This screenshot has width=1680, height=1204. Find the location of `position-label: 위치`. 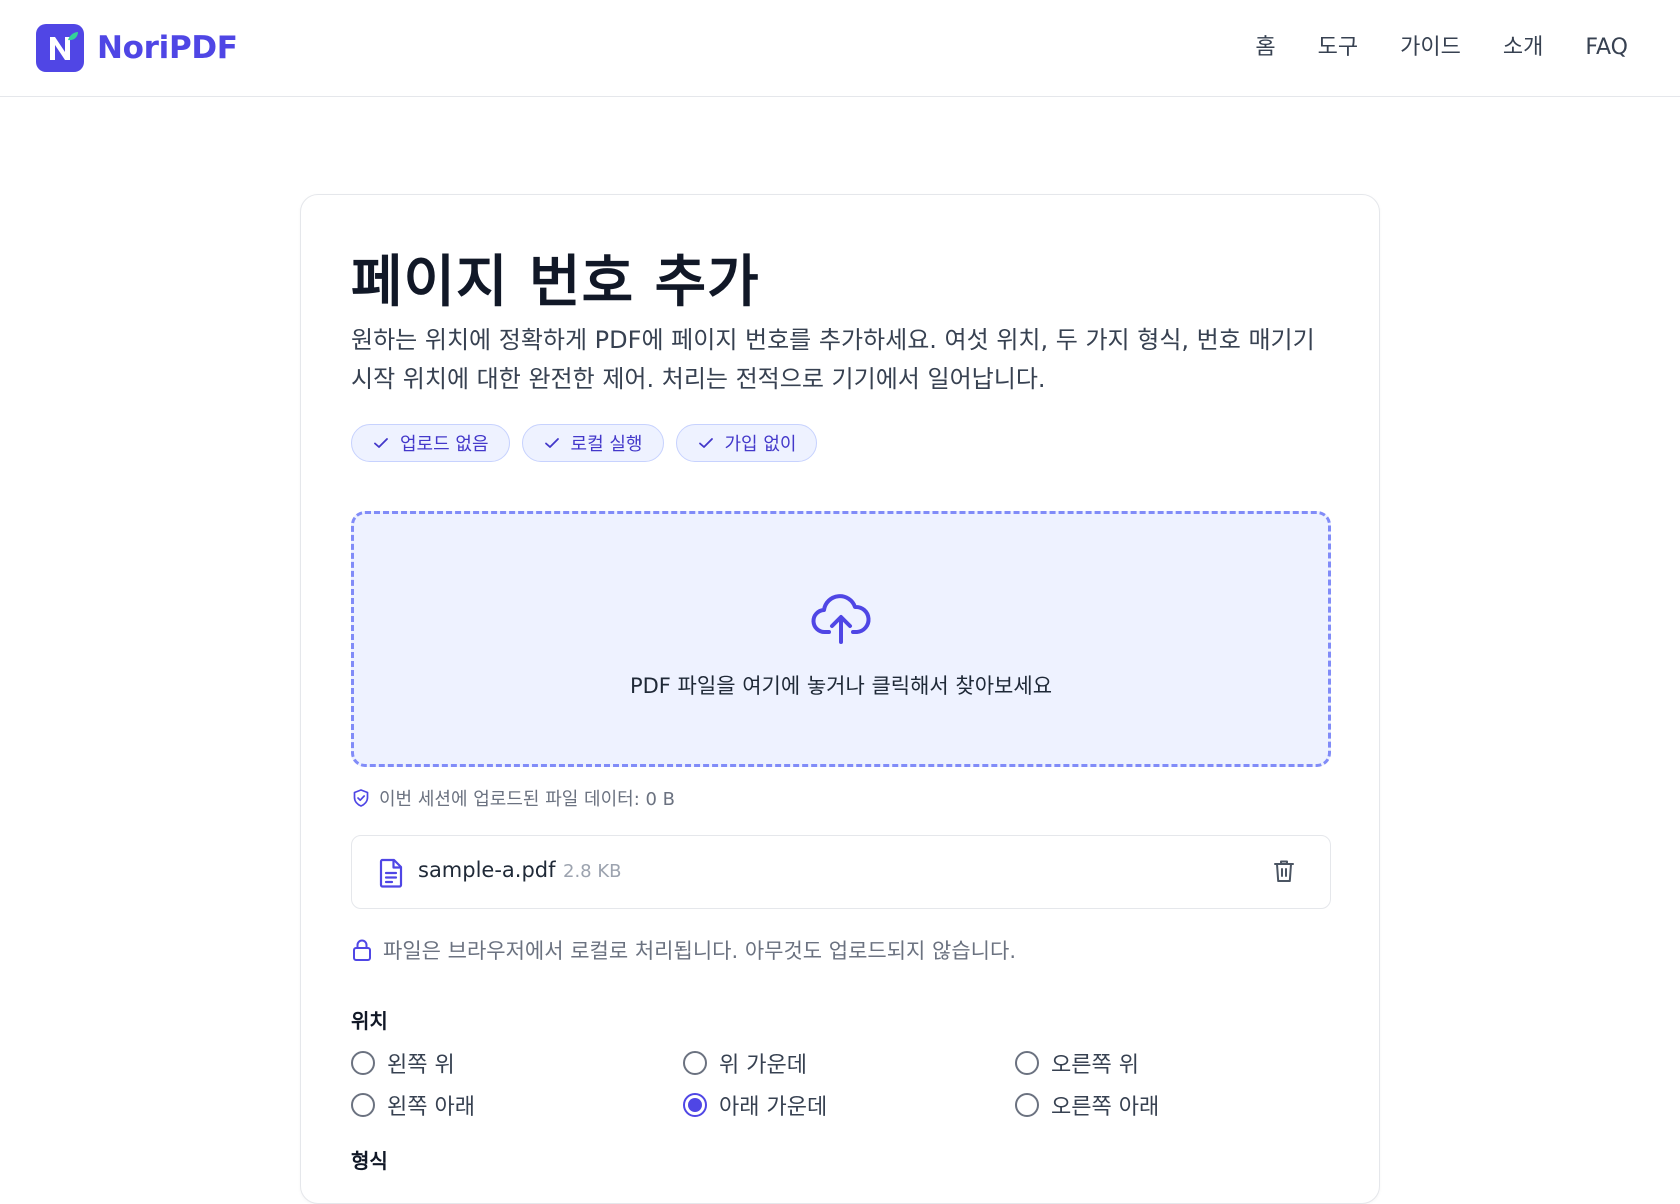

position-label: 위치 is located at coordinates (369, 1021).